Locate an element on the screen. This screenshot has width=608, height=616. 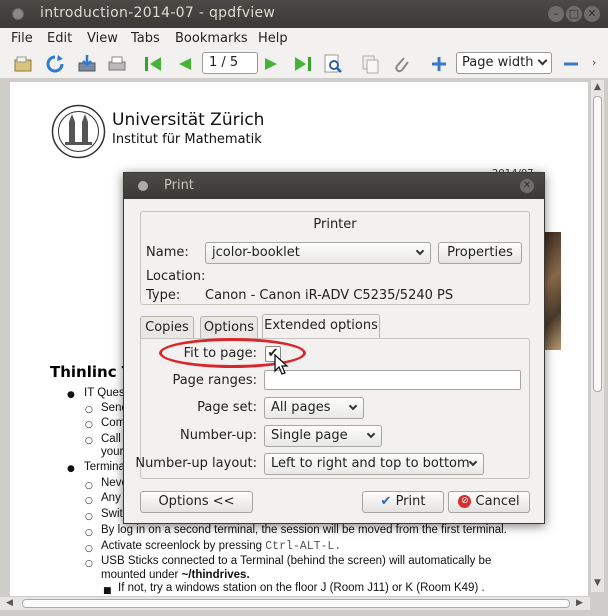
dialog-close-icon: ✕ is located at coordinates (527, 186).